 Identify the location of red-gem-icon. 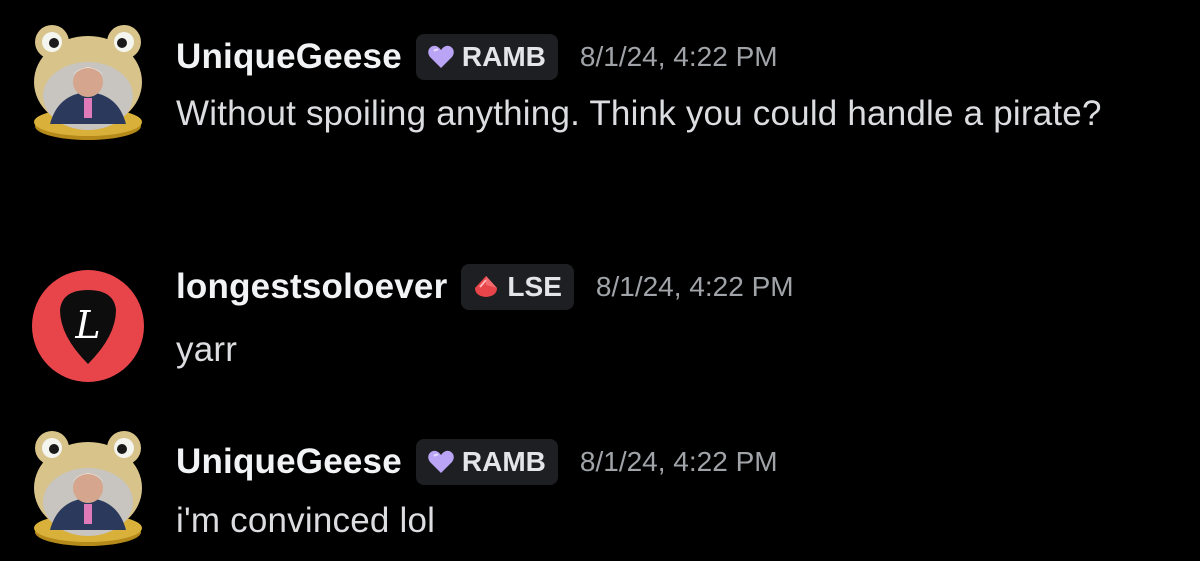
(486, 286).